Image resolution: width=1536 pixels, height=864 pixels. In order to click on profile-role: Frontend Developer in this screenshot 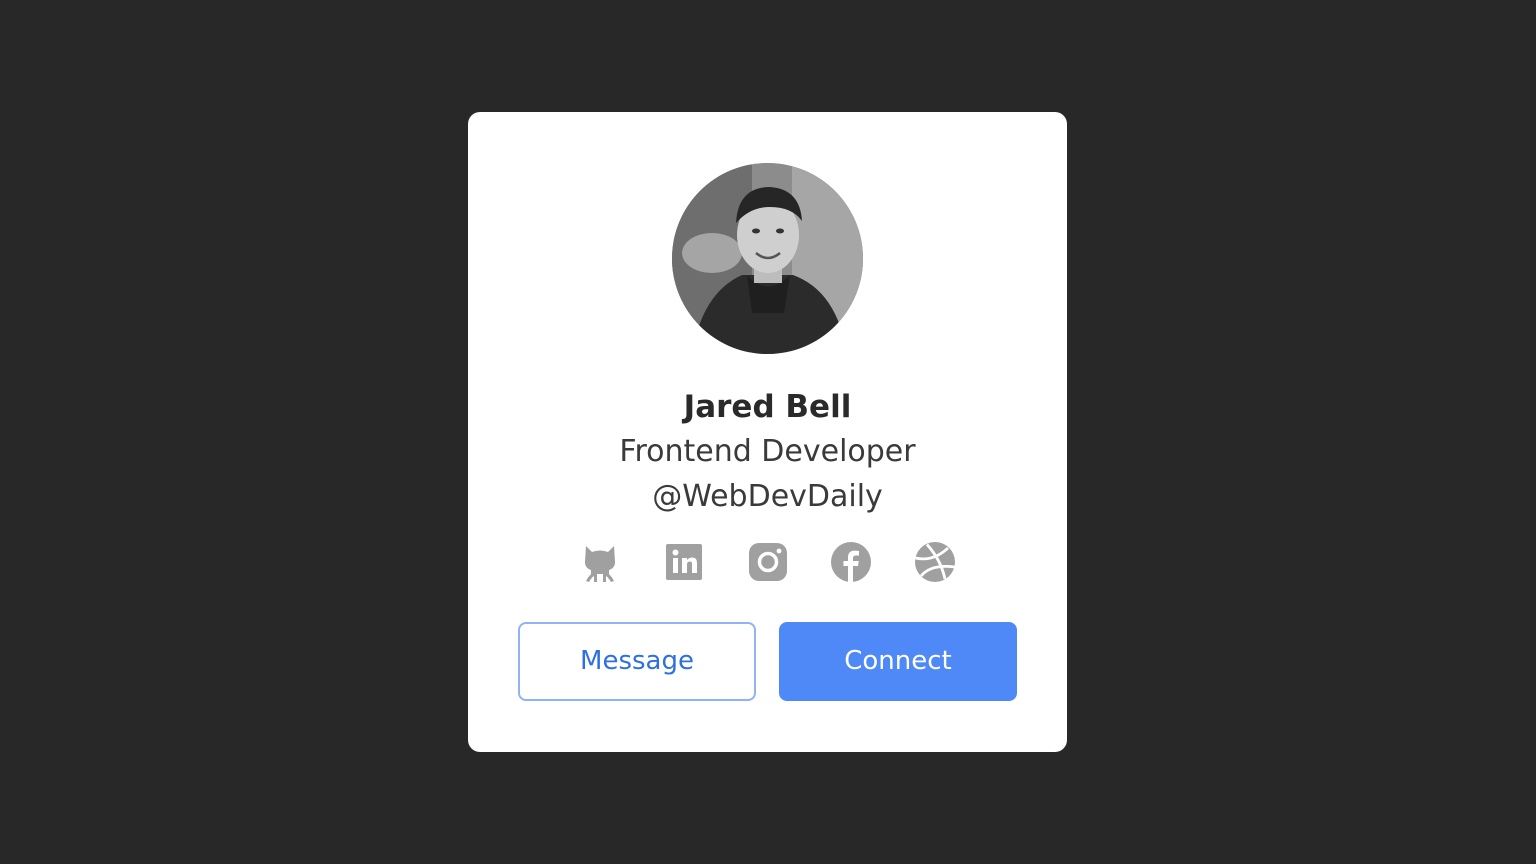, I will do `click(767, 451)`.